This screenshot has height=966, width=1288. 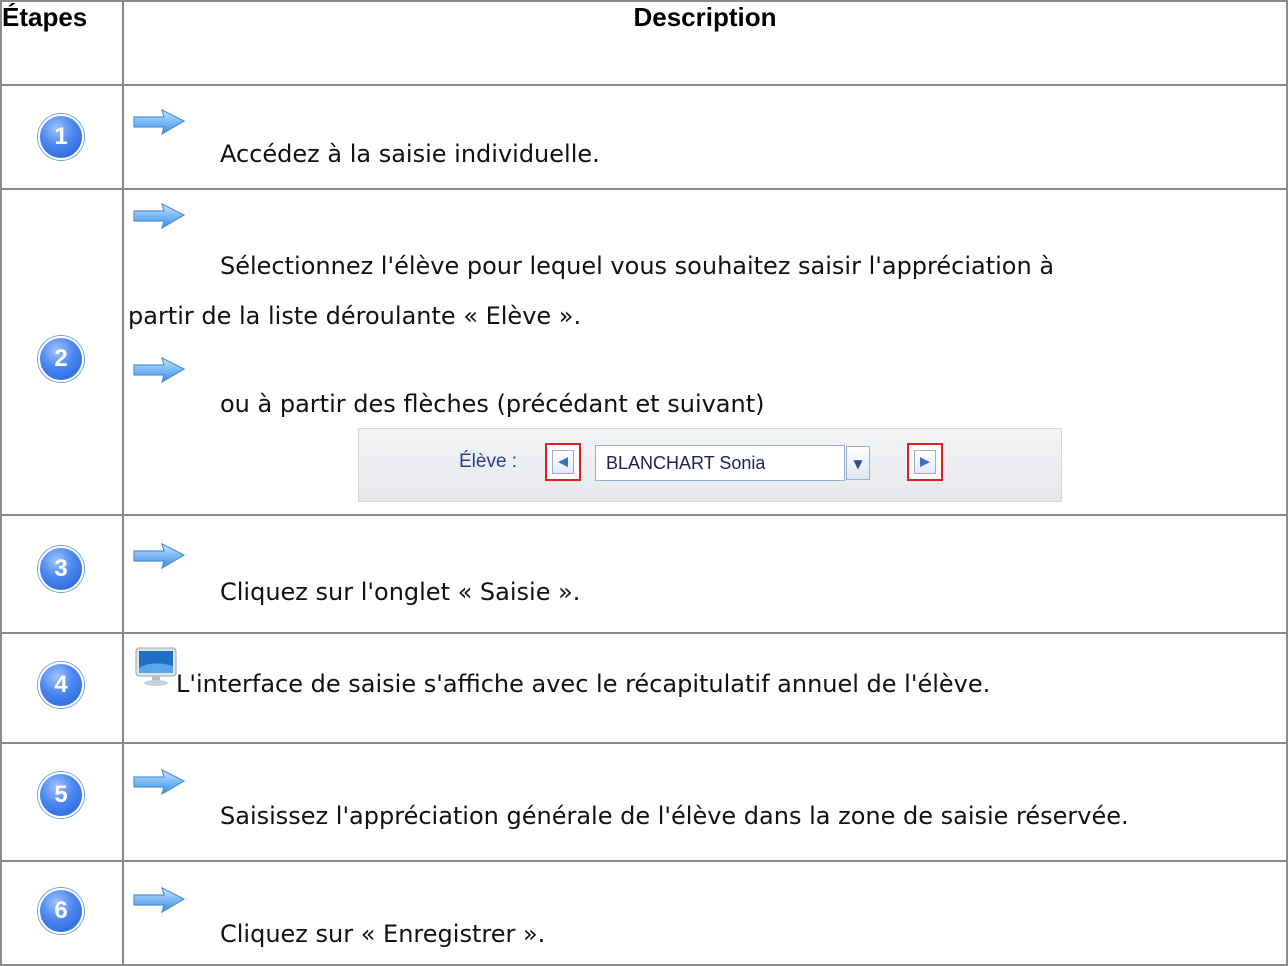 I want to click on step-cell: 3, so click(x=62, y=574).